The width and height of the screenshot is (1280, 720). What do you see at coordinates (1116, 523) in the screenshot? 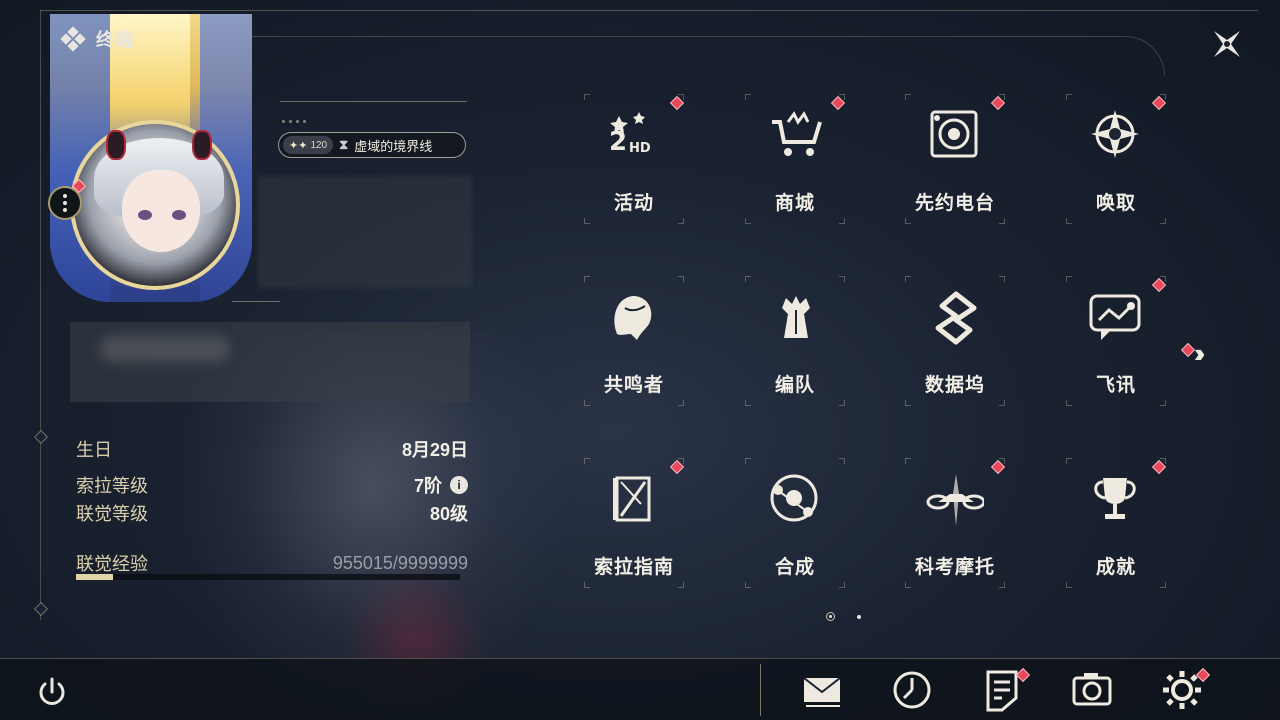
I see `menu-item-trophy: 成就` at bounding box center [1116, 523].